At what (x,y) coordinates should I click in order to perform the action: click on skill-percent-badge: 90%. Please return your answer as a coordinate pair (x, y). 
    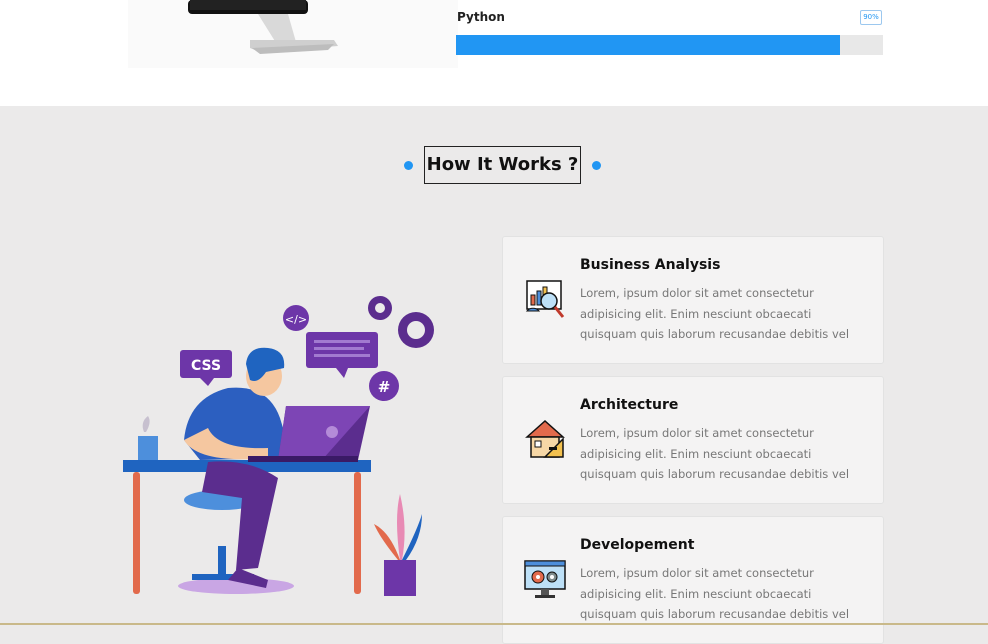
    Looking at the image, I should click on (871, 17).